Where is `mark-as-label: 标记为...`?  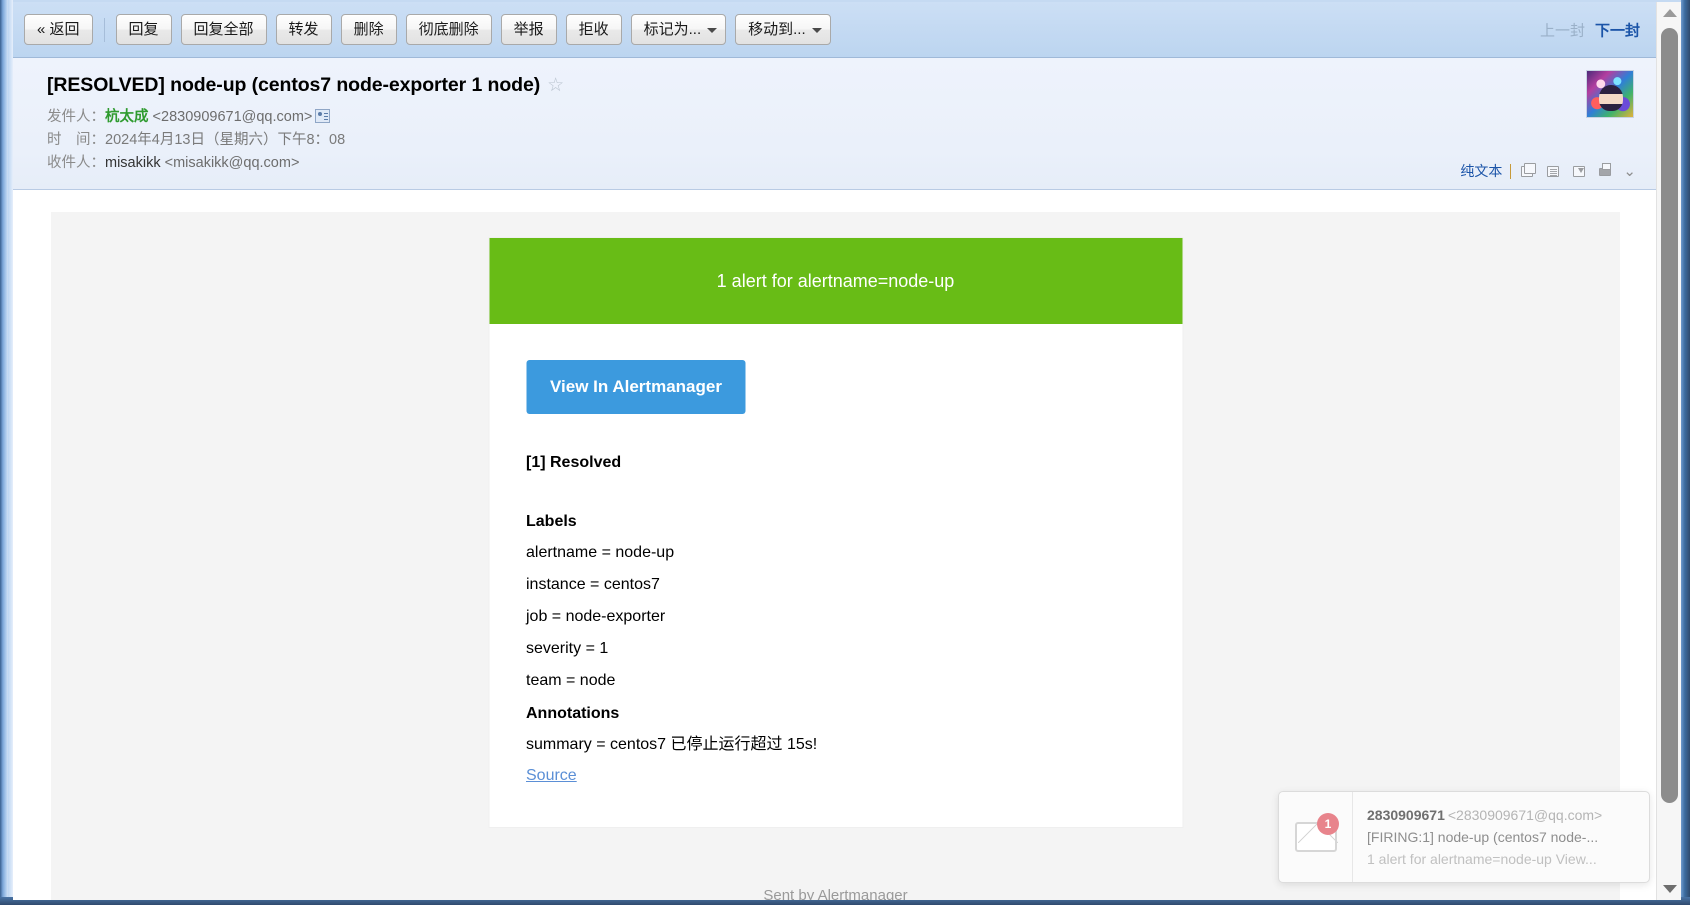 mark-as-label: 标记为... is located at coordinates (672, 29).